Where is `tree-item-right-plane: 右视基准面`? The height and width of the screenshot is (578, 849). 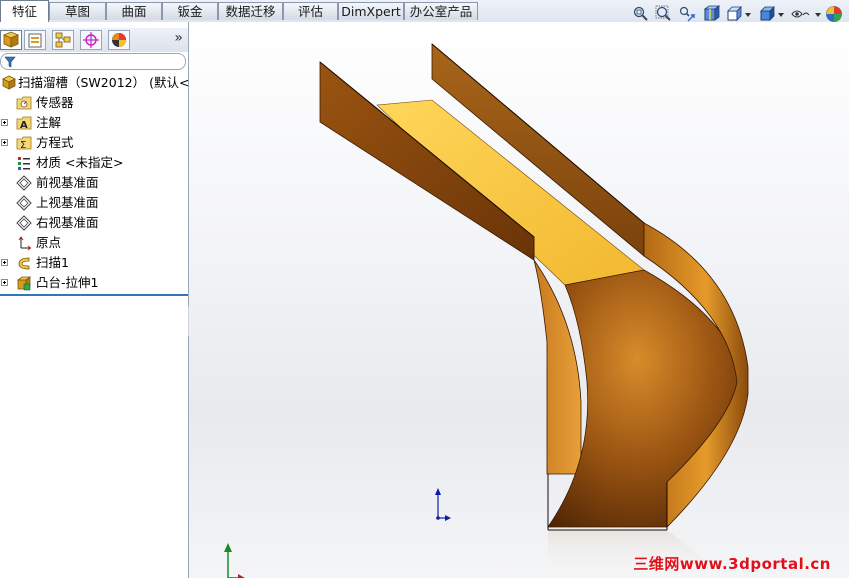
tree-item-right-plane: 右视基准面 is located at coordinates (94, 223).